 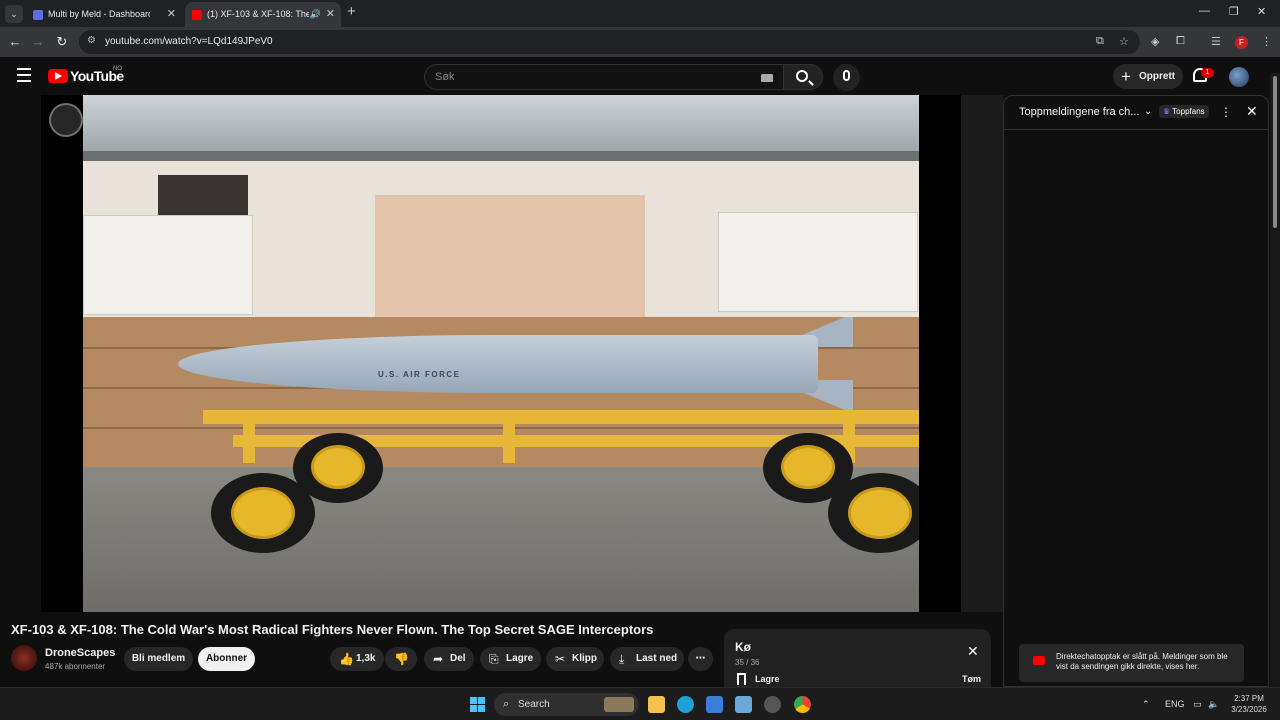 I want to click on browser-menu-icon: ⋮, so click(x=1266, y=41).